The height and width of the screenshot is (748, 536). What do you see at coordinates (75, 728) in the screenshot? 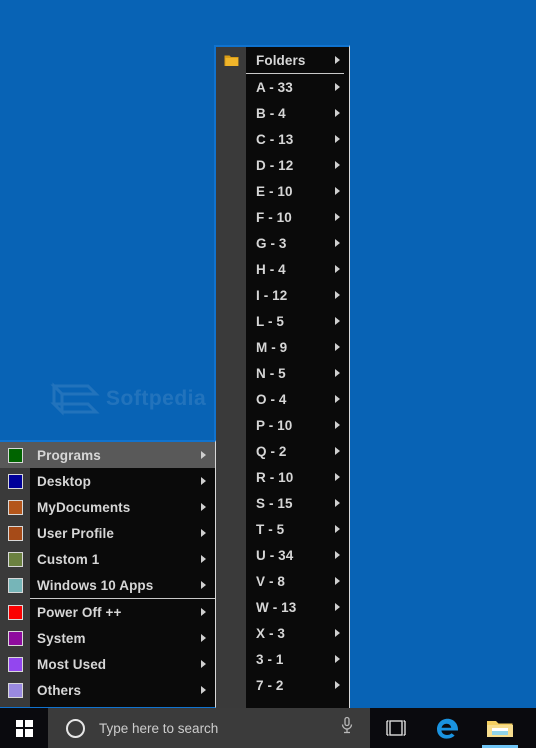
I see `cortana-circle-icon` at bounding box center [75, 728].